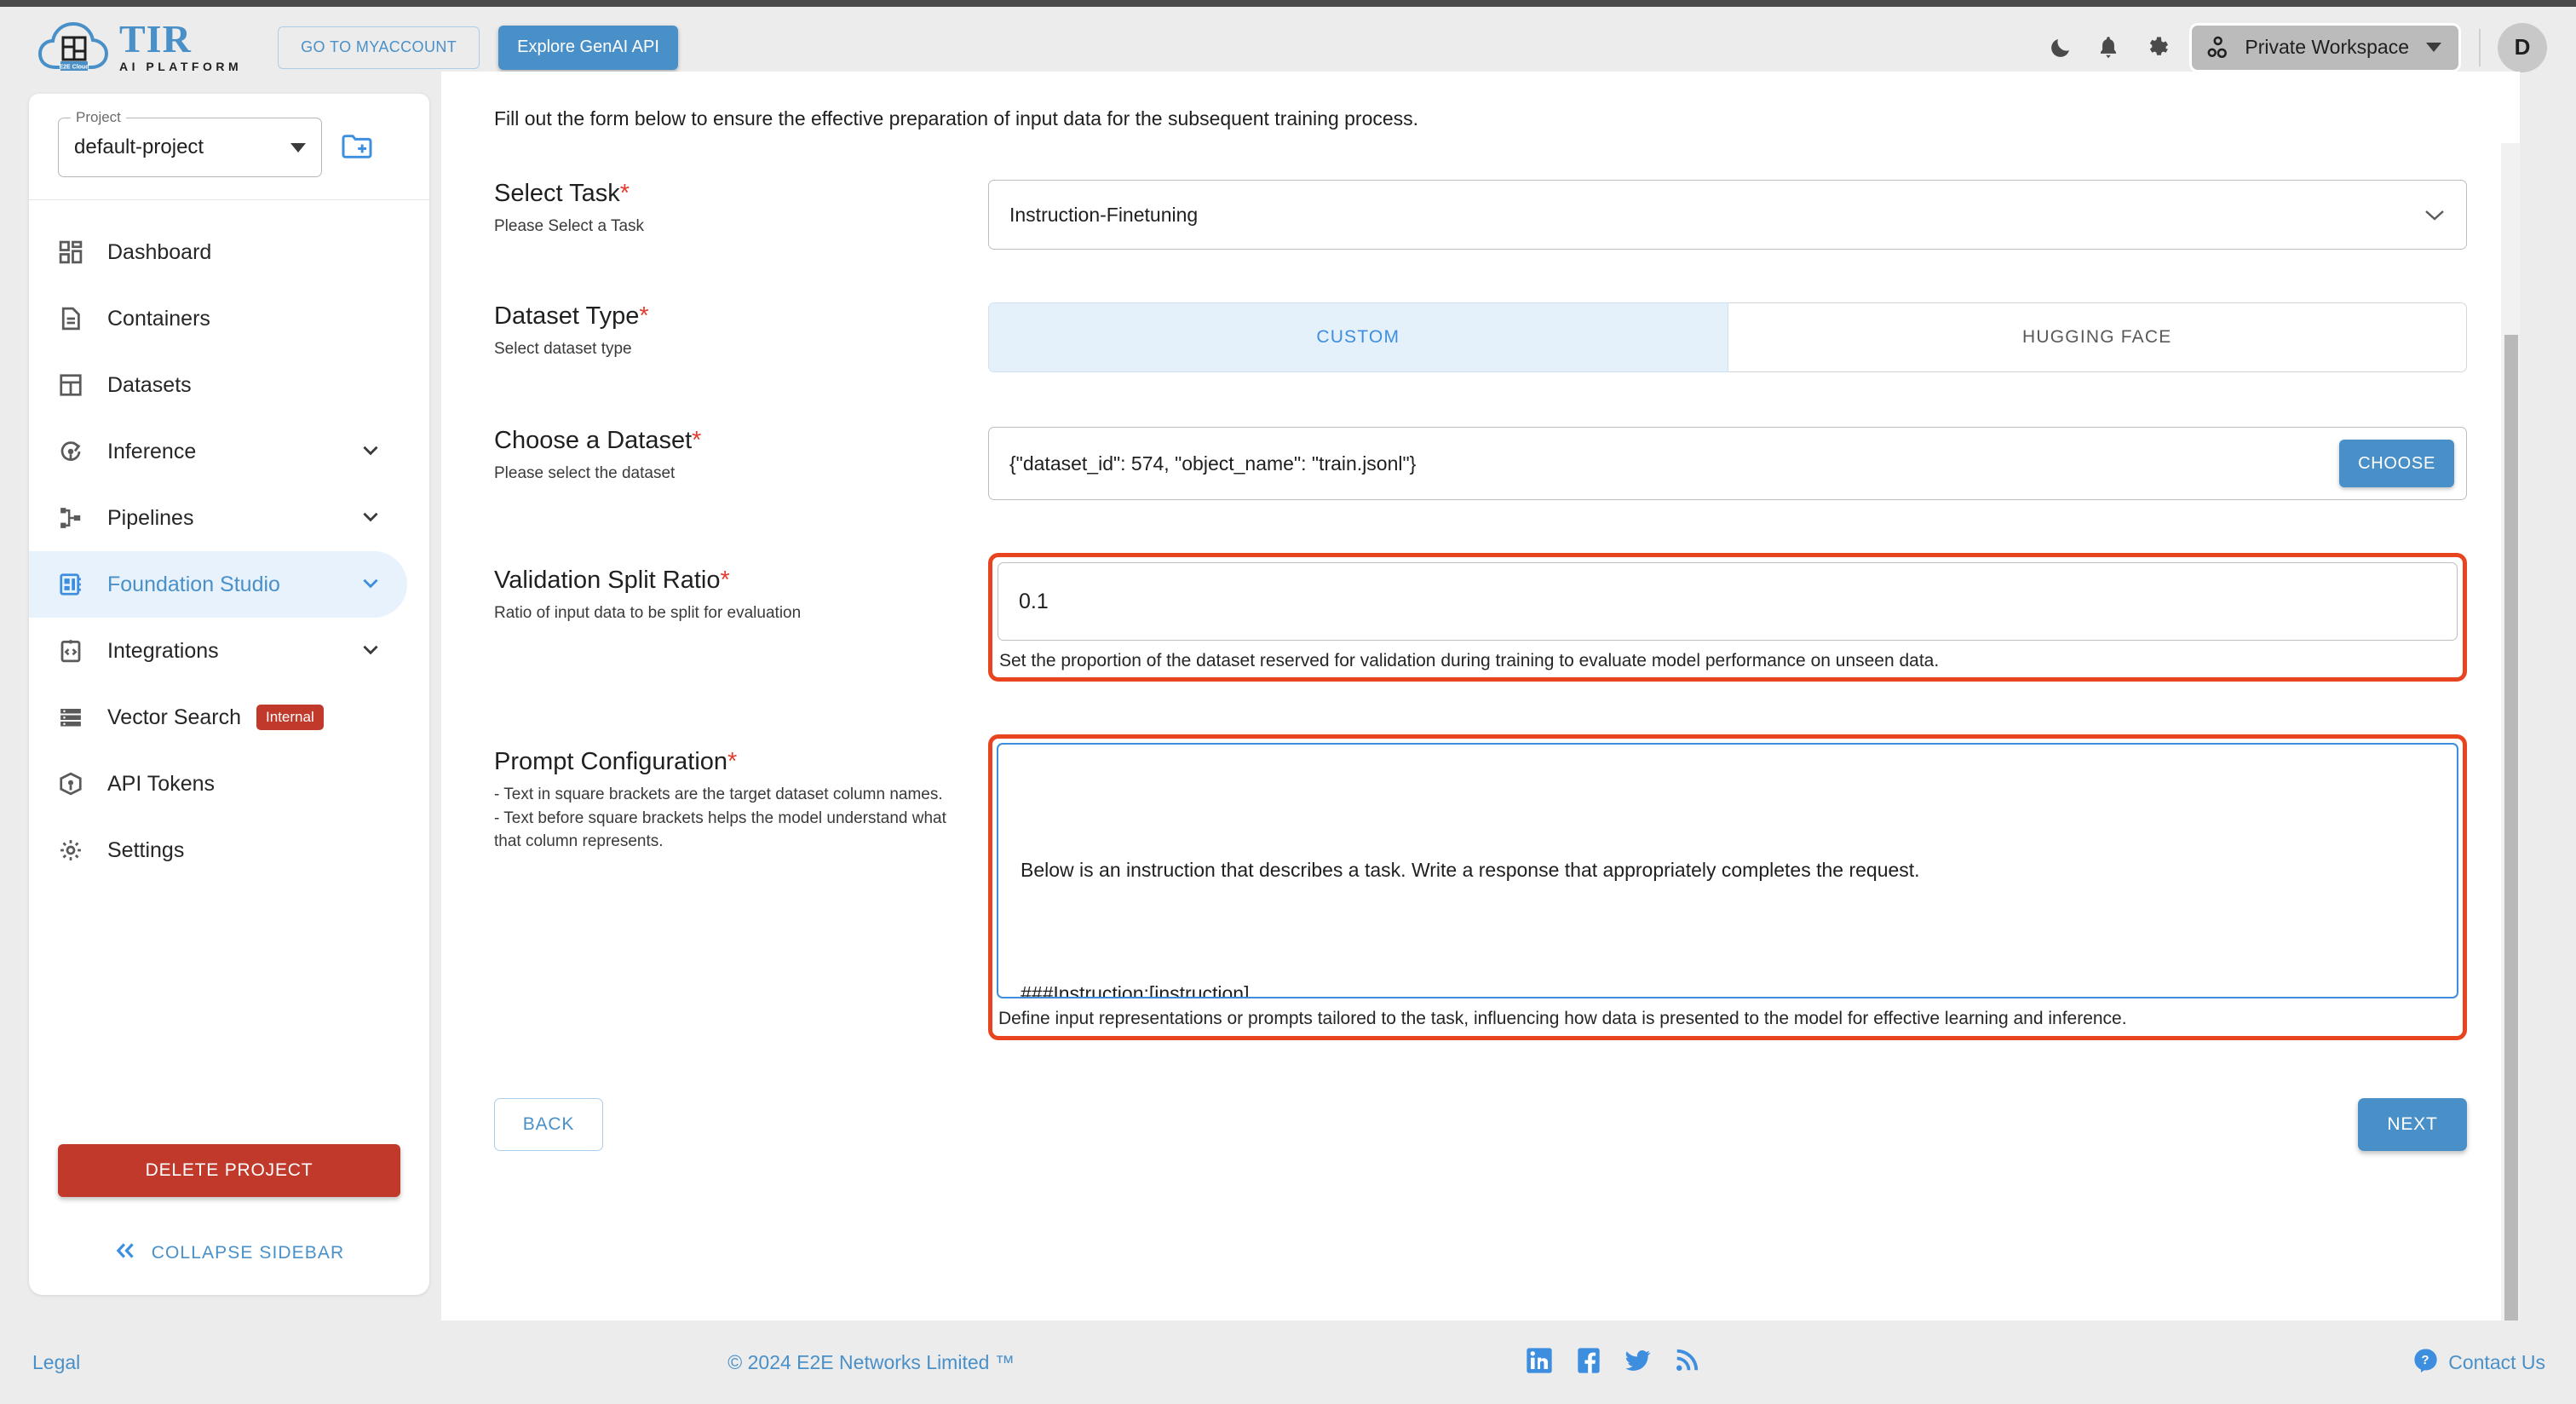 The image size is (2576, 1404). What do you see at coordinates (2496, 1361) in the screenshot?
I see `contact-us-label: Contact Us` at bounding box center [2496, 1361].